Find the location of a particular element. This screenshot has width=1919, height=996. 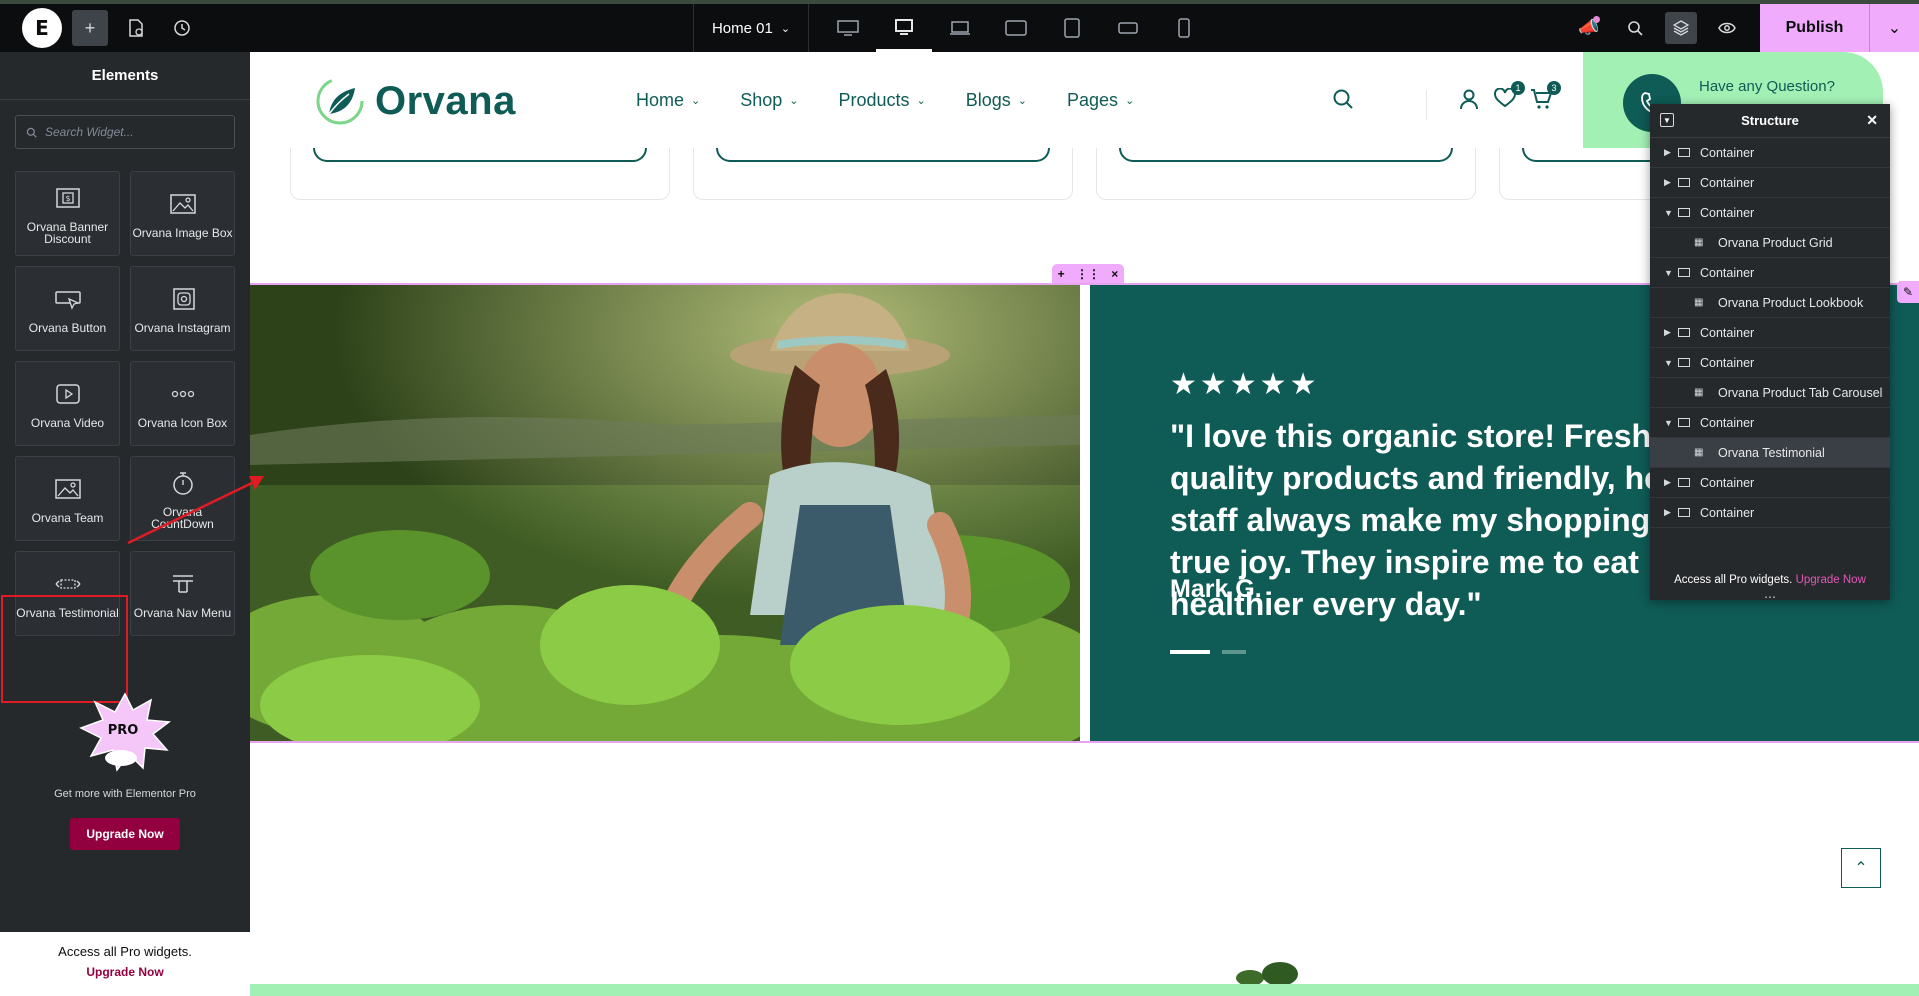

structure-widget-row: ▦ Orvana Product Tab Carousel is located at coordinates (1770, 393).